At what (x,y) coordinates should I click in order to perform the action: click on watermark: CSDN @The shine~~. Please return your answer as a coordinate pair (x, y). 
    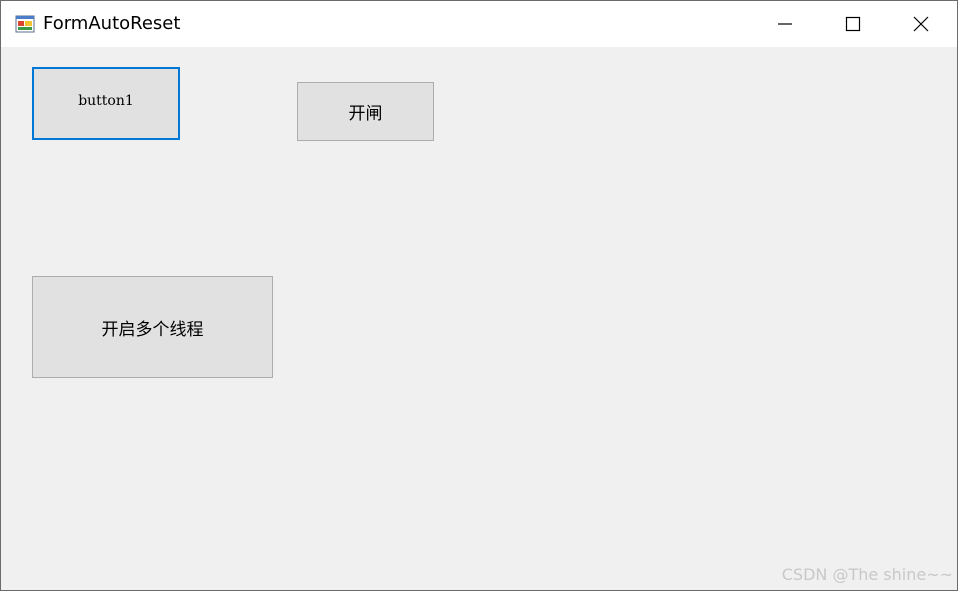
    Looking at the image, I should click on (867, 574).